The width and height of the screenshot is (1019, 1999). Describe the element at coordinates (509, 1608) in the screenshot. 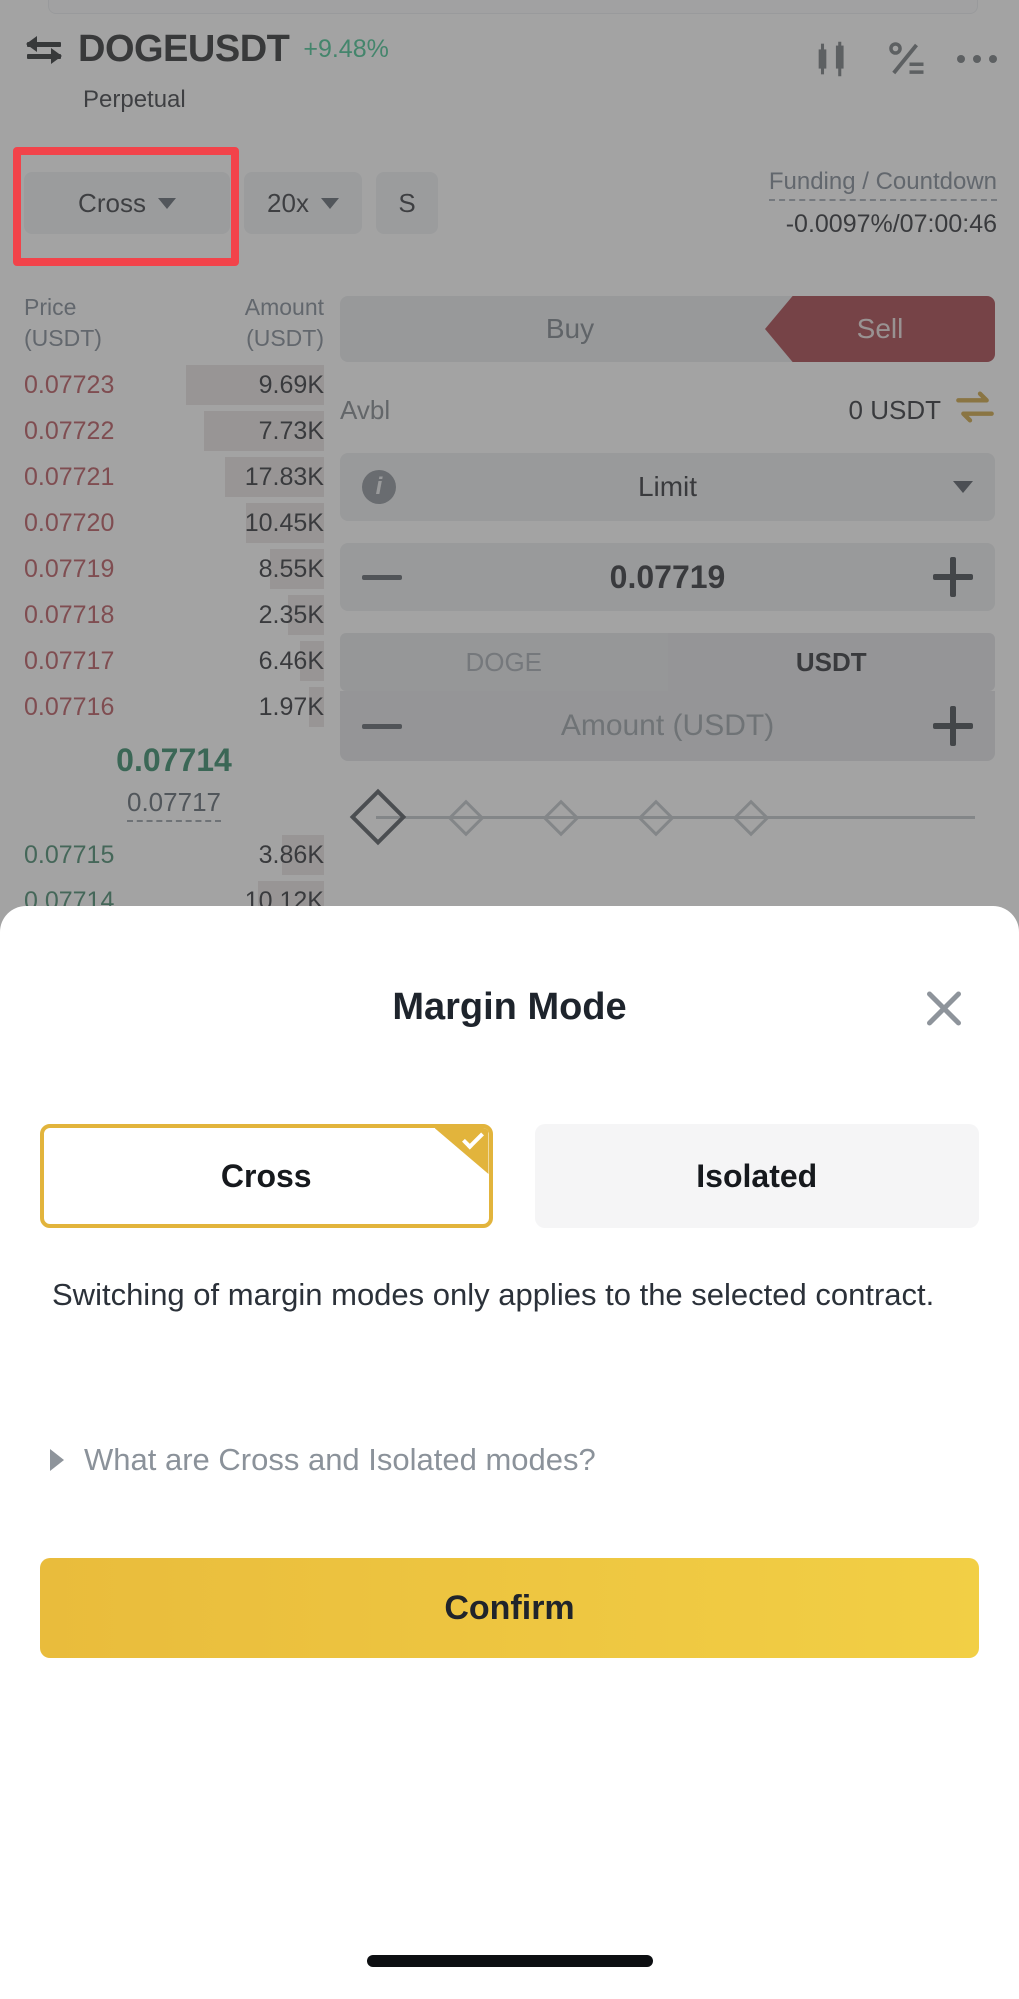

I see `confirm-button: Confirm` at that location.